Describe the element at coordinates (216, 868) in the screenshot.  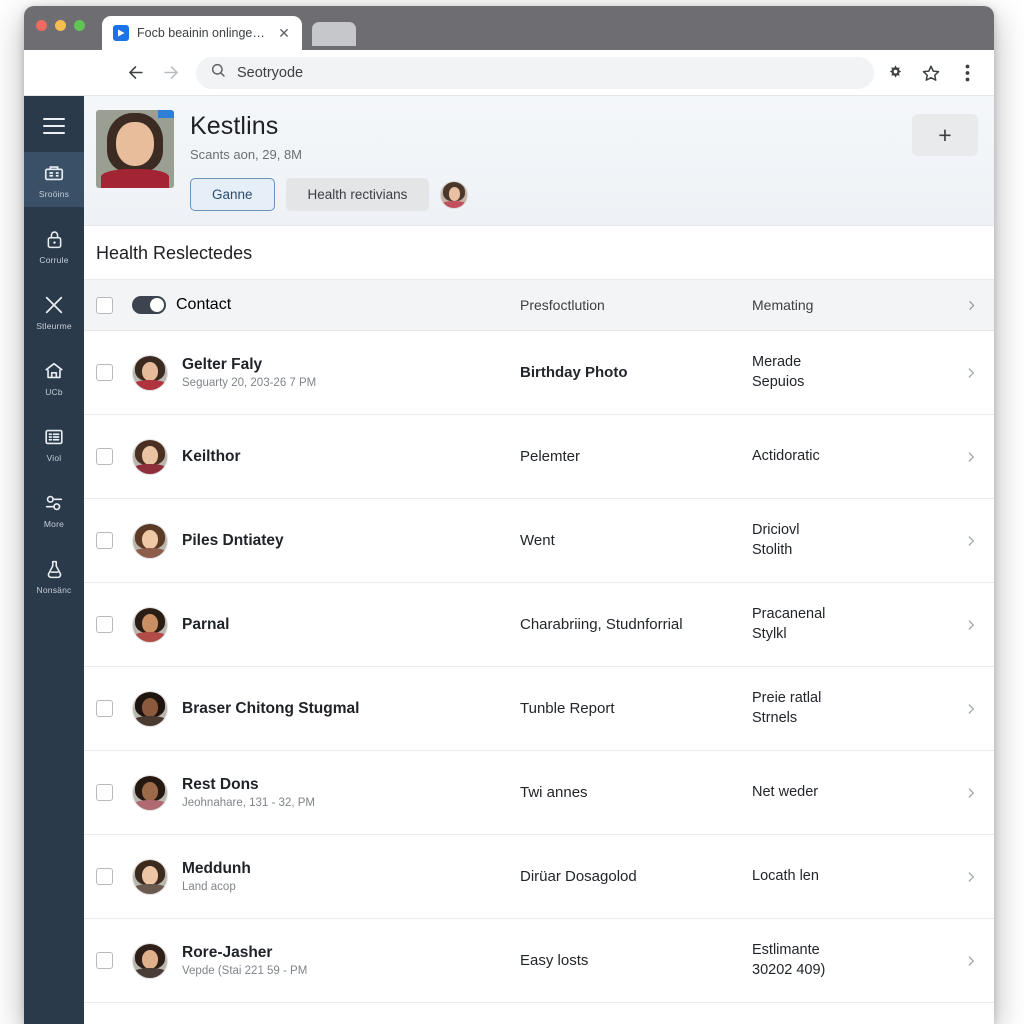
I see `contact-name: Meddunh` at that location.